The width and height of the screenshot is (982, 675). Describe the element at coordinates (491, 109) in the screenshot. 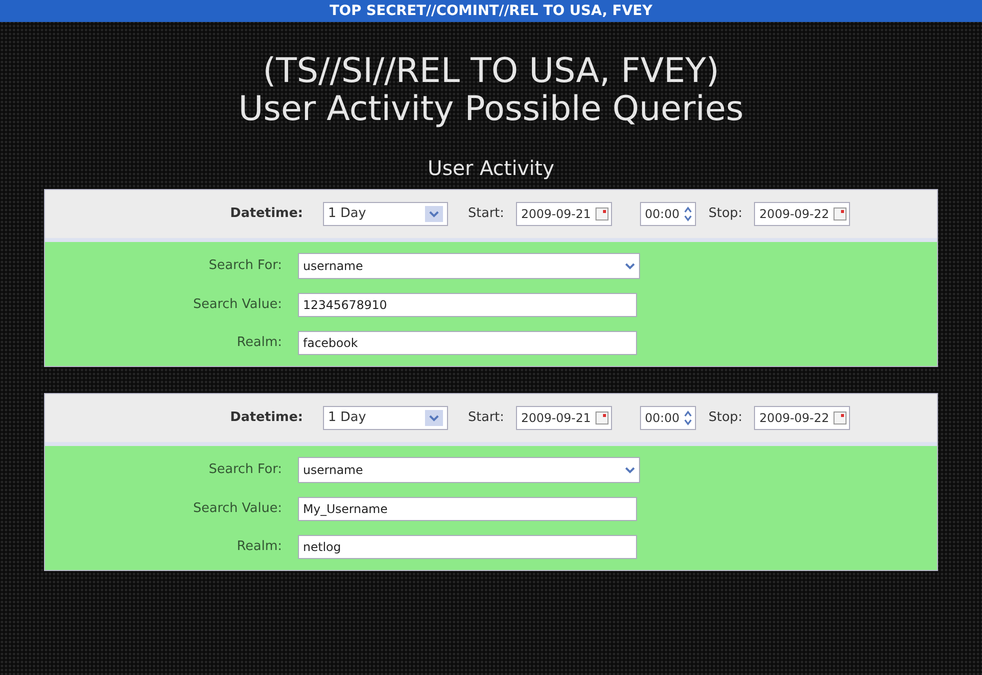

I see `slide-title: User Activity Possible Queries` at that location.